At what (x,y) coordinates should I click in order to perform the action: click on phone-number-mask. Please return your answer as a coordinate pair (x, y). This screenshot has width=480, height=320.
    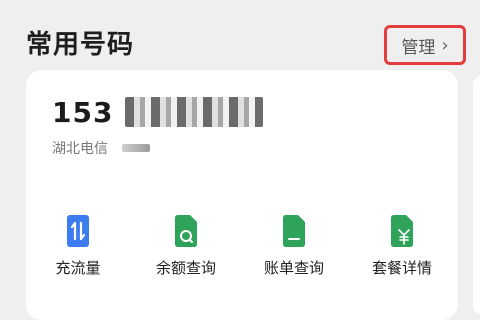
    Looking at the image, I should click on (194, 112).